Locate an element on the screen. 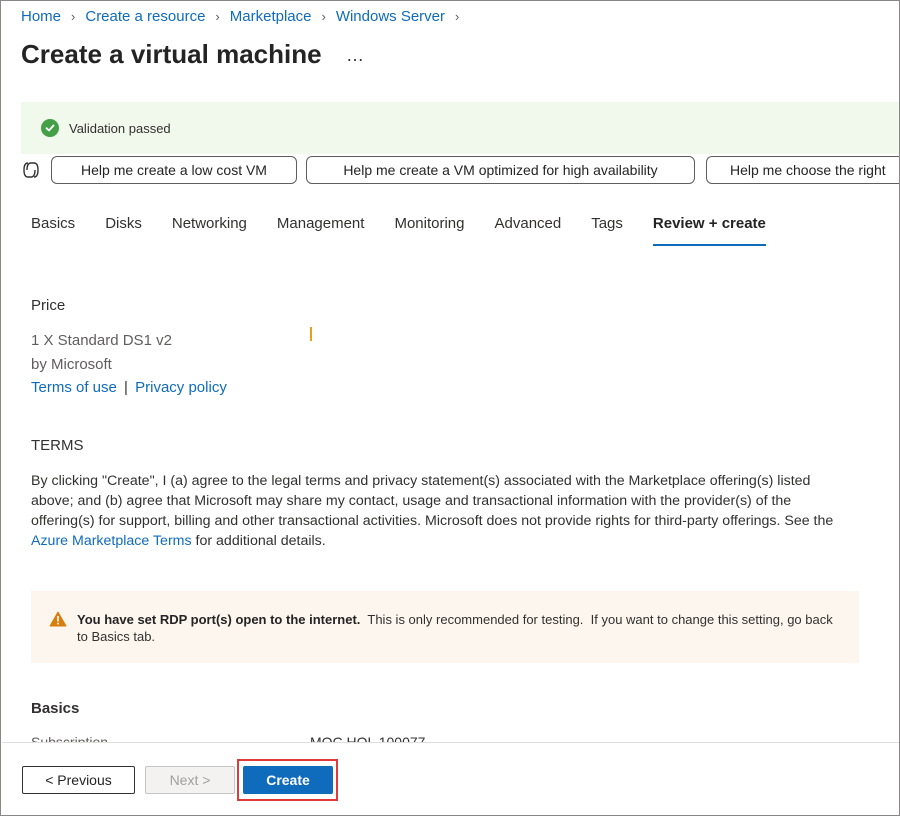 Image resolution: width=900 pixels, height=816 pixels. validation-banner: Validation passed is located at coordinates (460, 128).